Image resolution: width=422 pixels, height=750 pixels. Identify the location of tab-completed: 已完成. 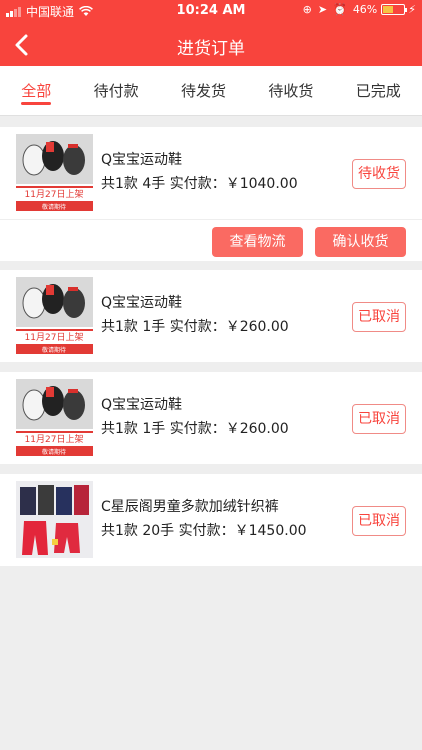
(378, 91).